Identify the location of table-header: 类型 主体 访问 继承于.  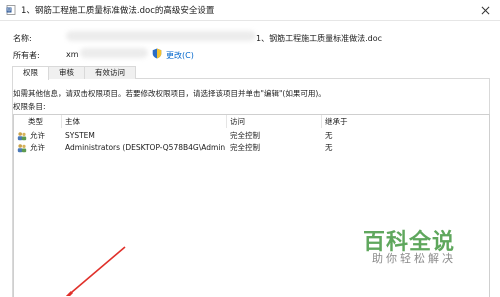
(251, 121).